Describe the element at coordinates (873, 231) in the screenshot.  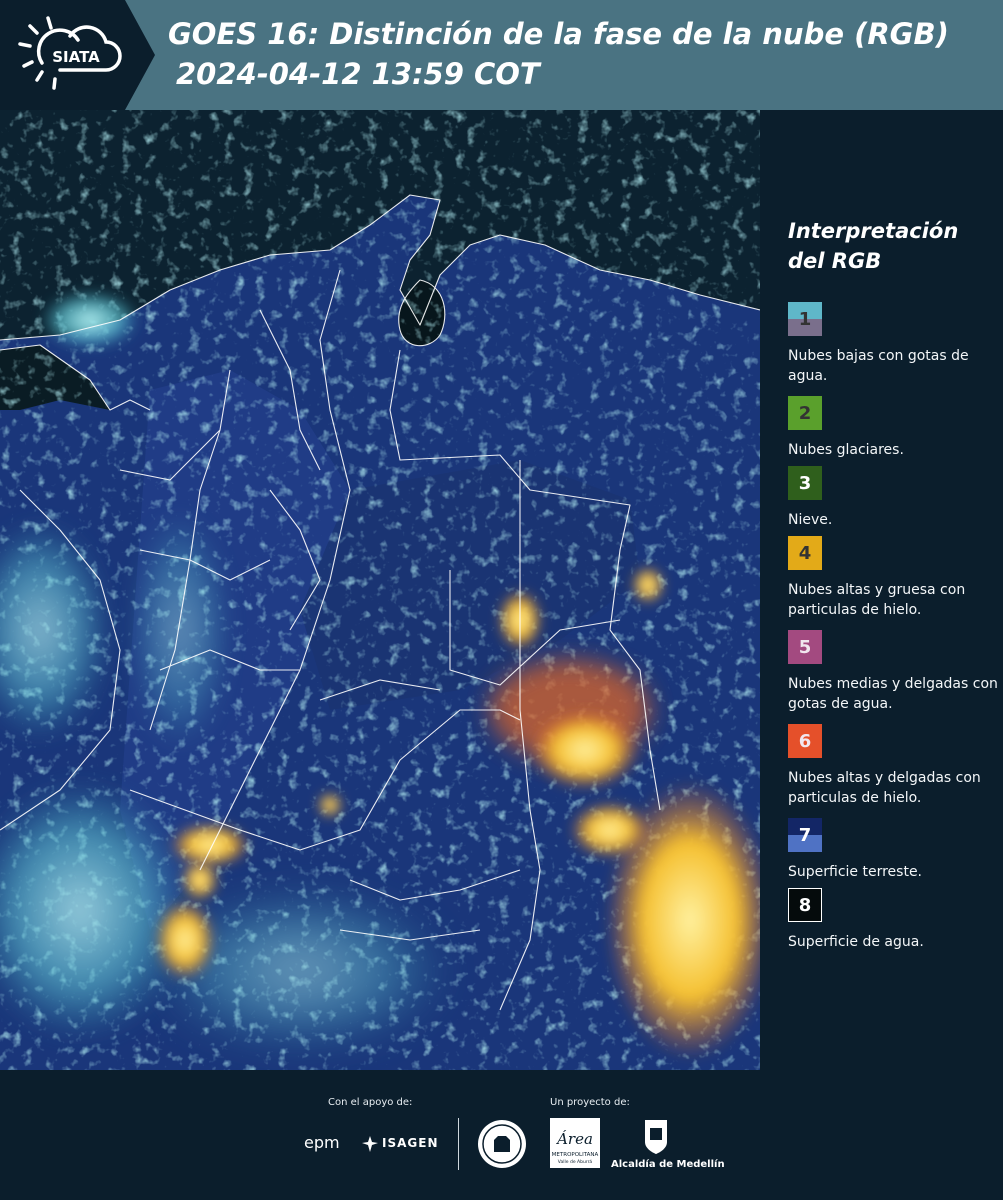
I see `legend-title-line-1: Interpretación` at that location.